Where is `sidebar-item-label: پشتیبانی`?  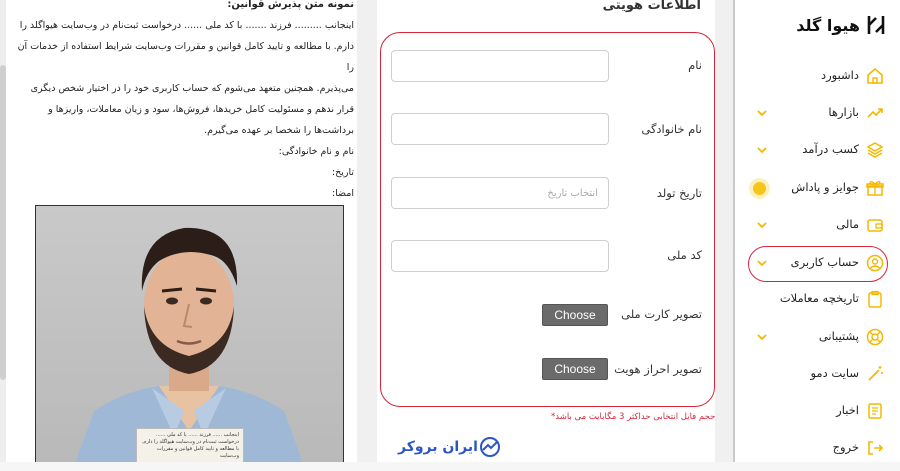 sidebar-item-label: پشتیبانی is located at coordinates (838, 336).